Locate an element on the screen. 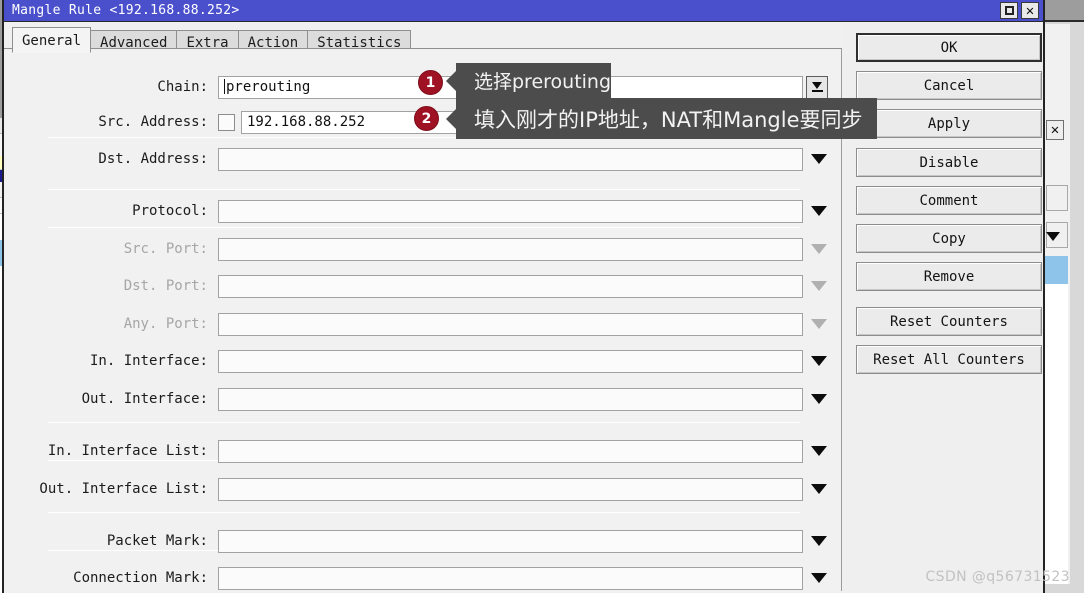 The height and width of the screenshot is (593, 1084). chain-dropdown-button is located at coordinates (817, 87).